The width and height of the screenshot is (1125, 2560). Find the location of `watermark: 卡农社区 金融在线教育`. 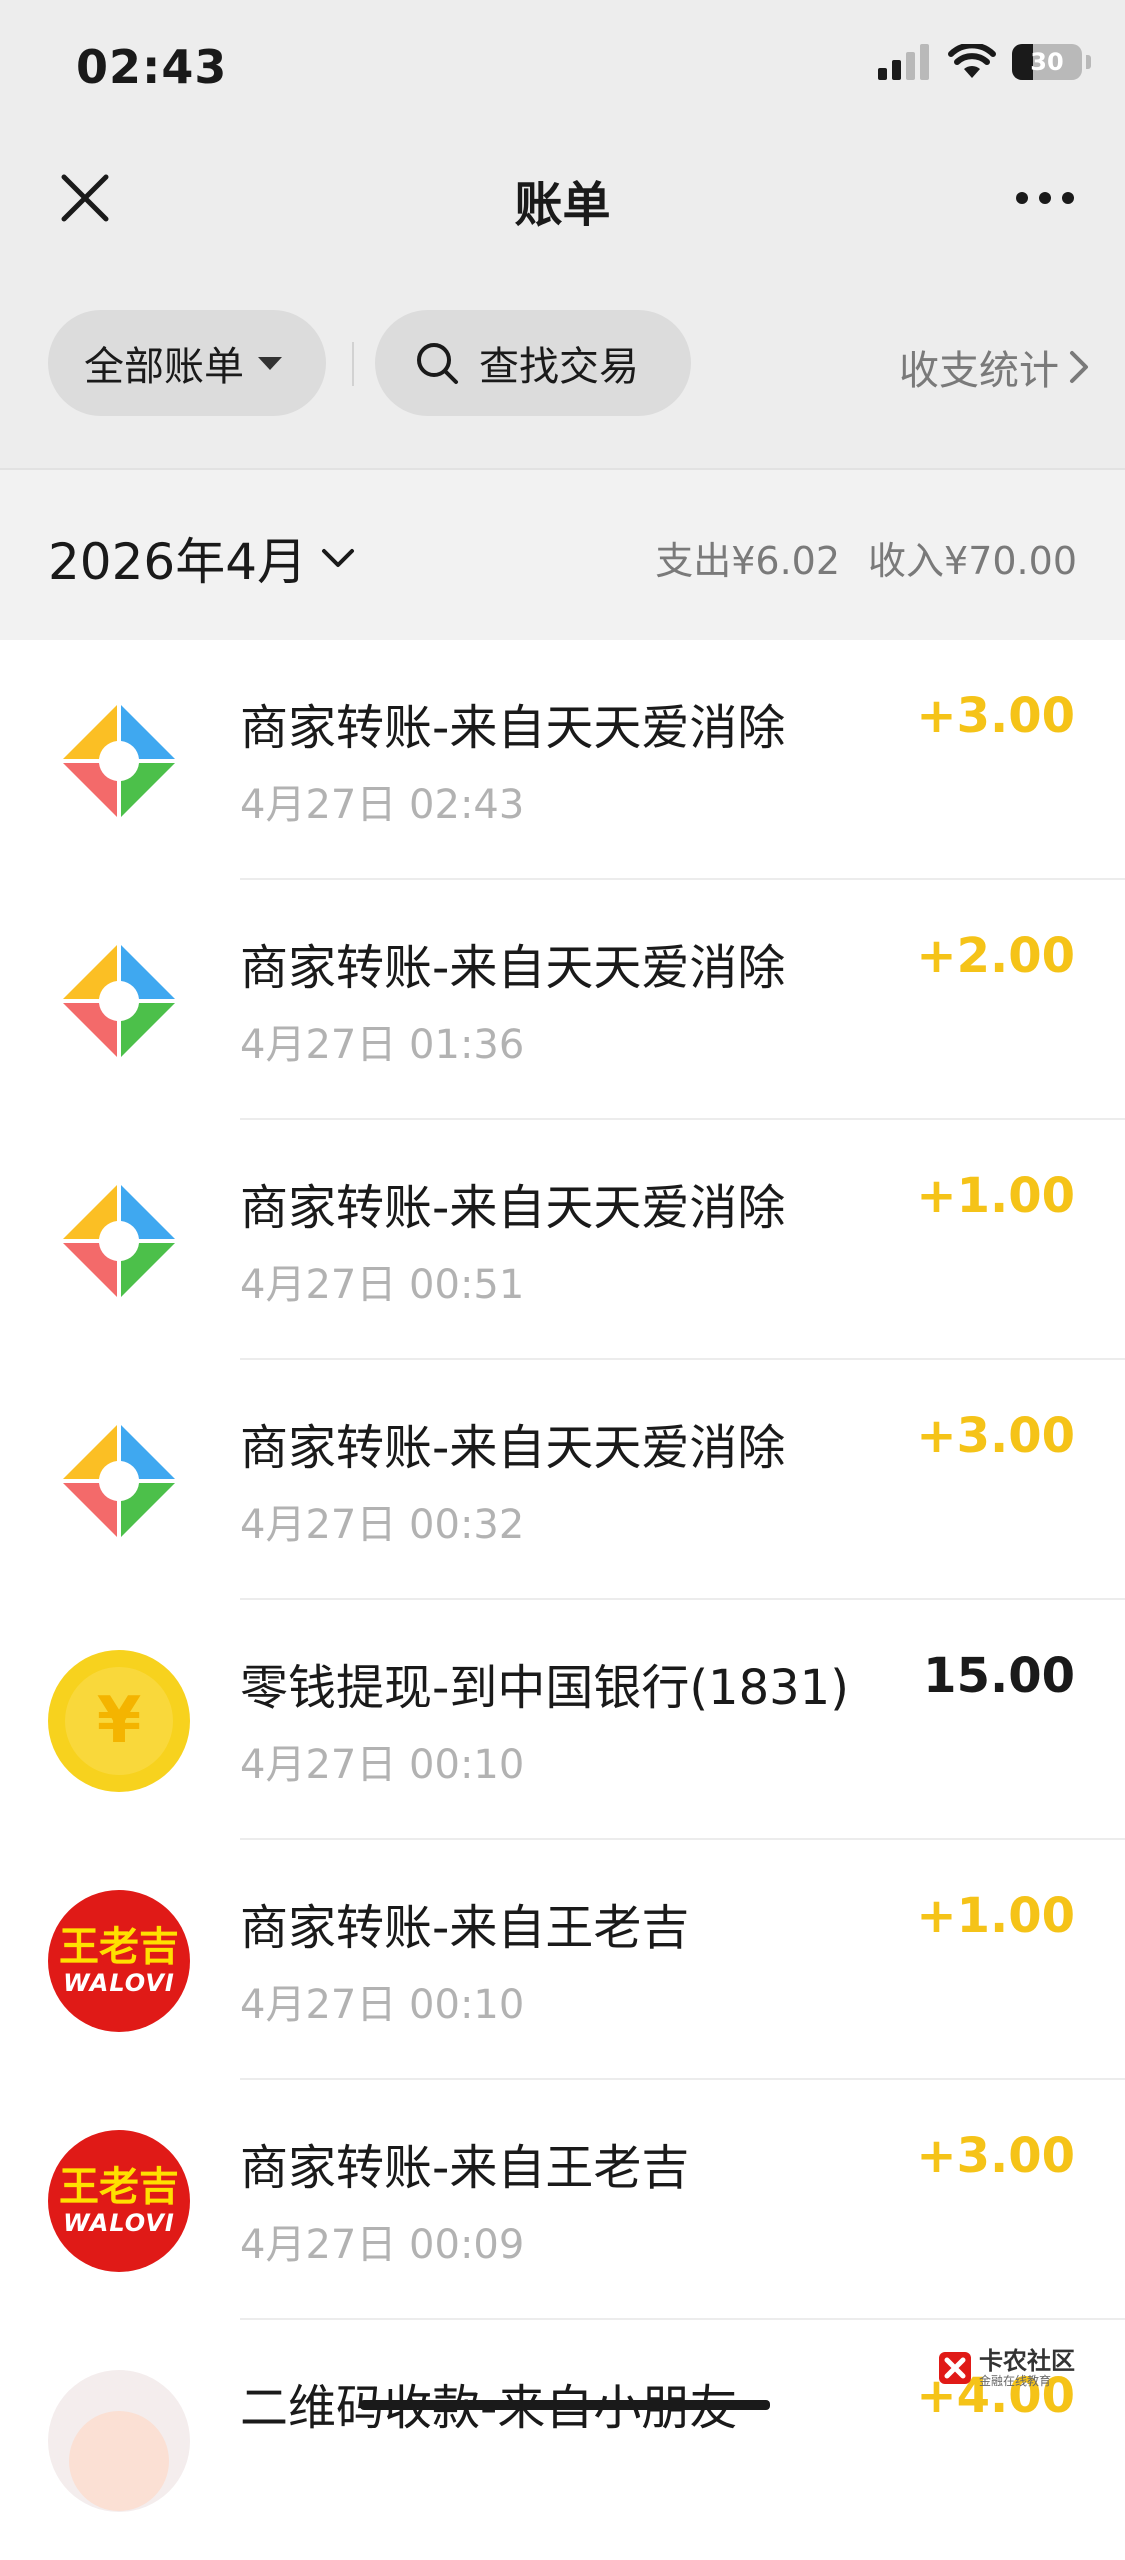

watermark: 卡农社区 金融在线教育 is located at coordinates (1006, 2368).